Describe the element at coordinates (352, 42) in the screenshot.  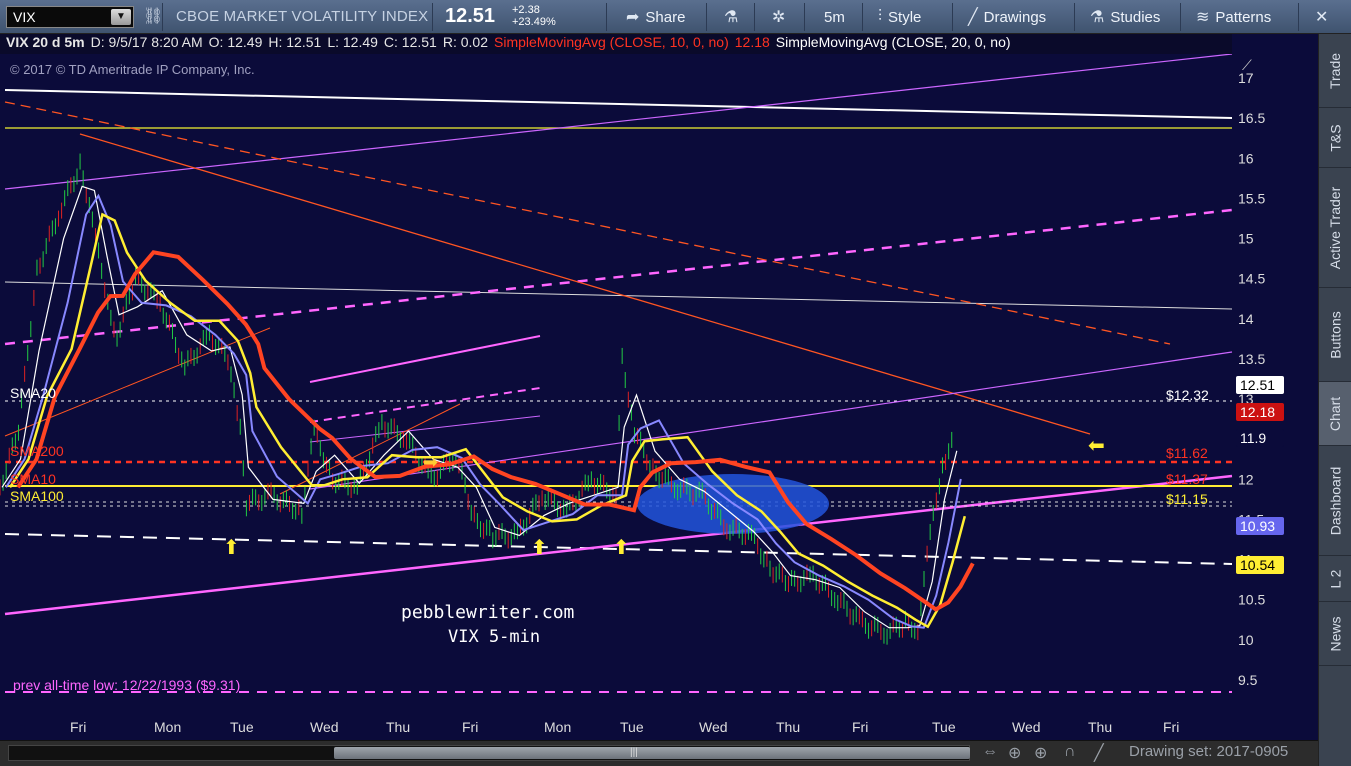
I see `bar-low: L: 12.49` at that location.